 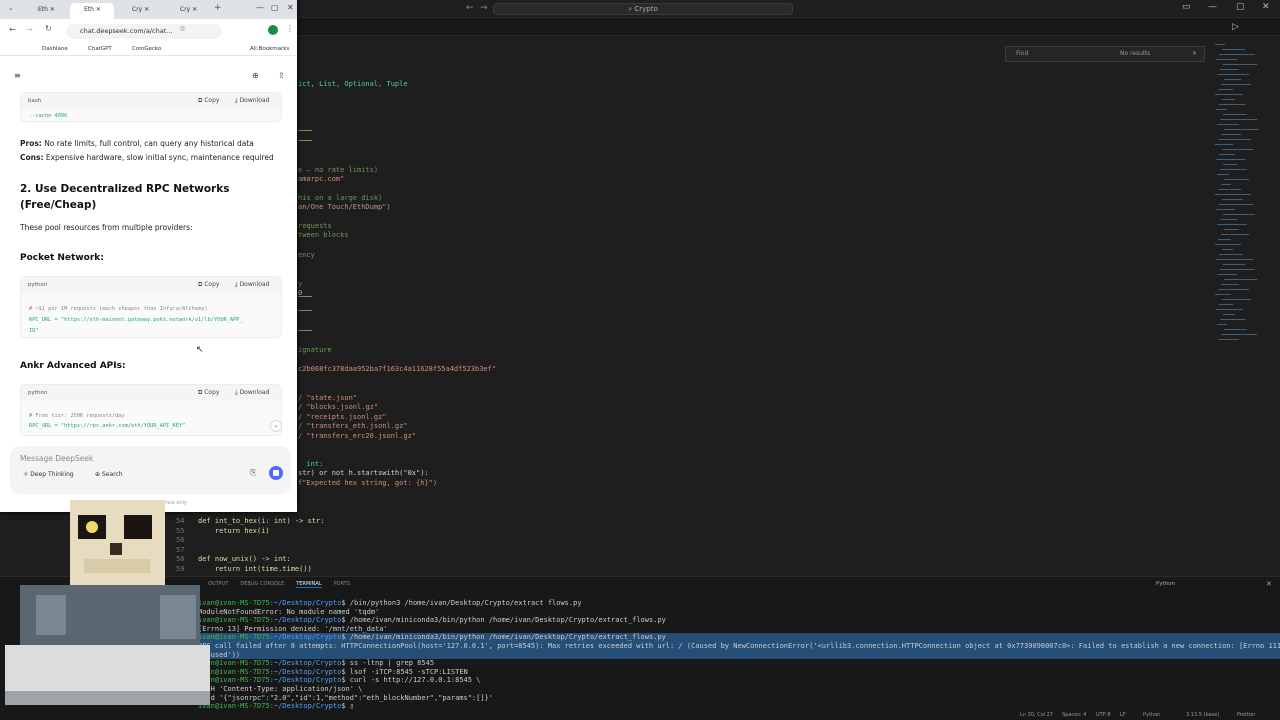 I want to click on menu-icon: ⋮, so click(x=290, y=28).